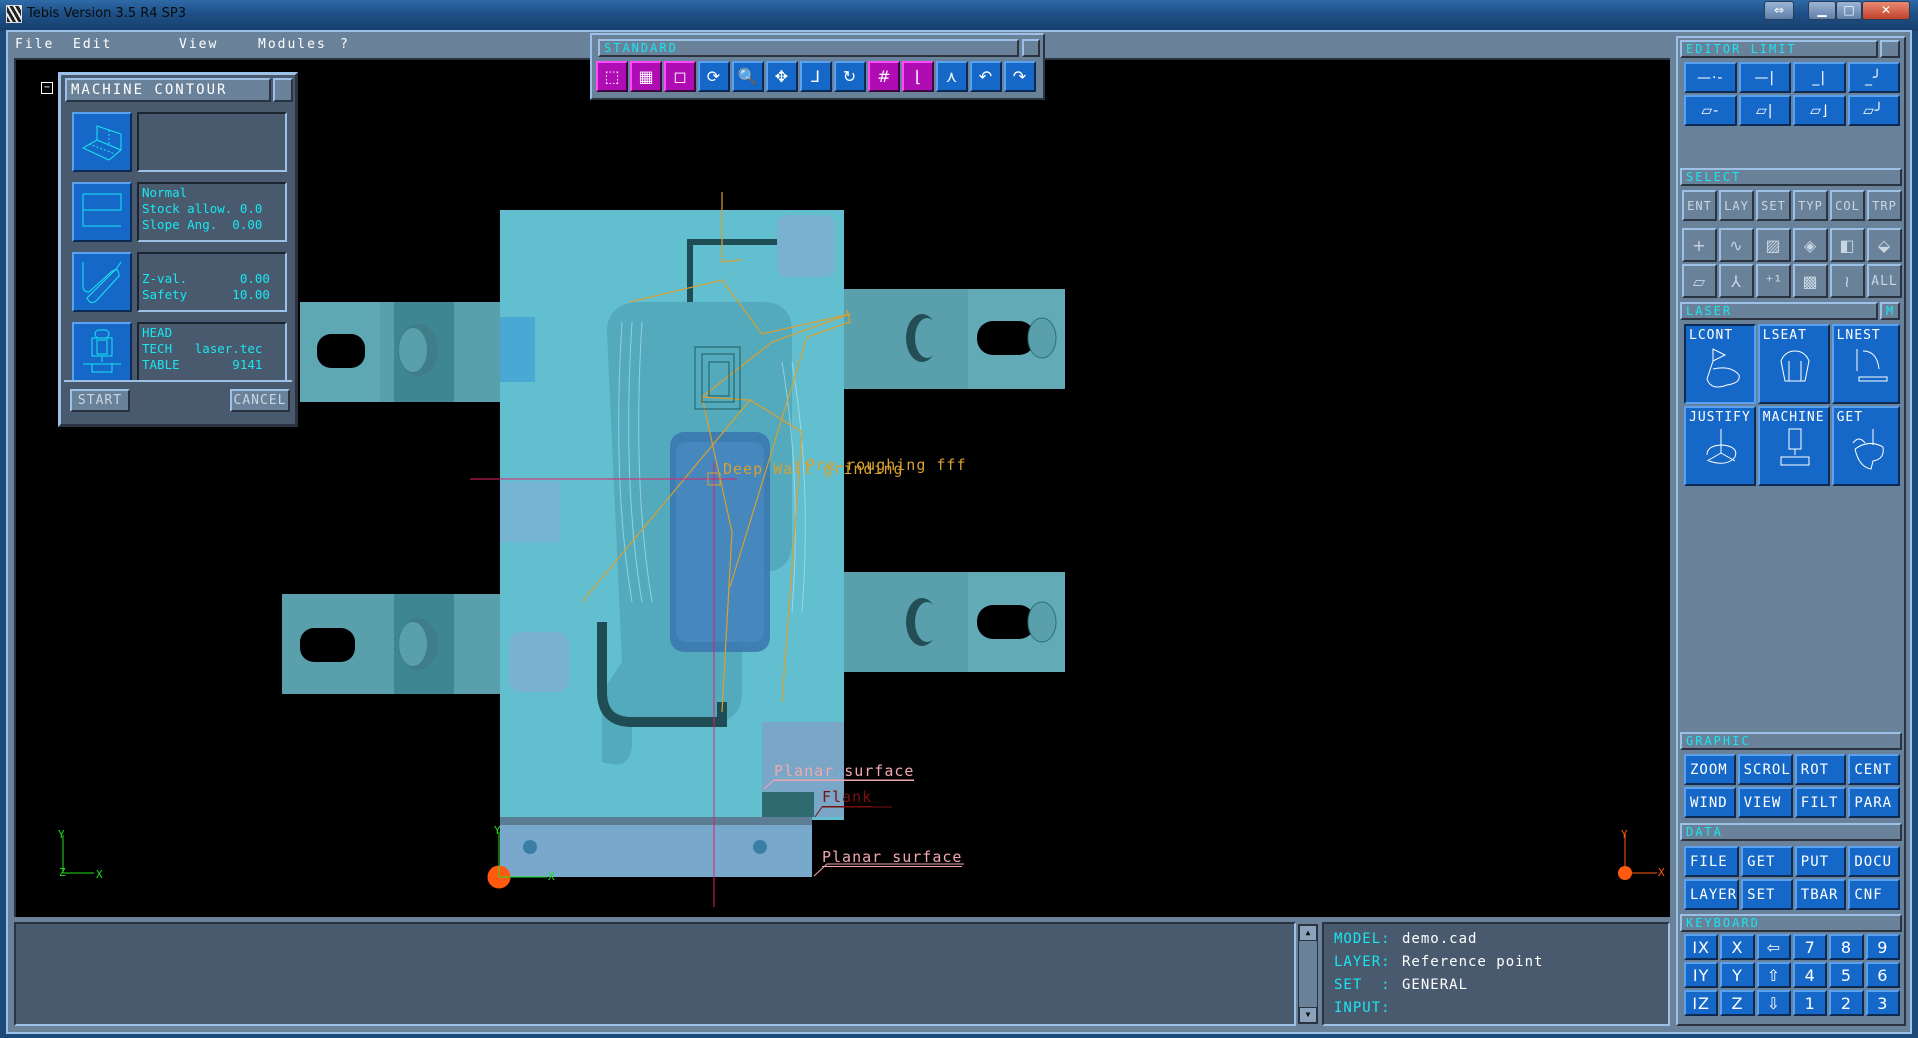 Image resolution: width=1918 pixels, height=1038 pixels. I want to click on editor-limit-button-5: ▱-, so click(1710, 110).